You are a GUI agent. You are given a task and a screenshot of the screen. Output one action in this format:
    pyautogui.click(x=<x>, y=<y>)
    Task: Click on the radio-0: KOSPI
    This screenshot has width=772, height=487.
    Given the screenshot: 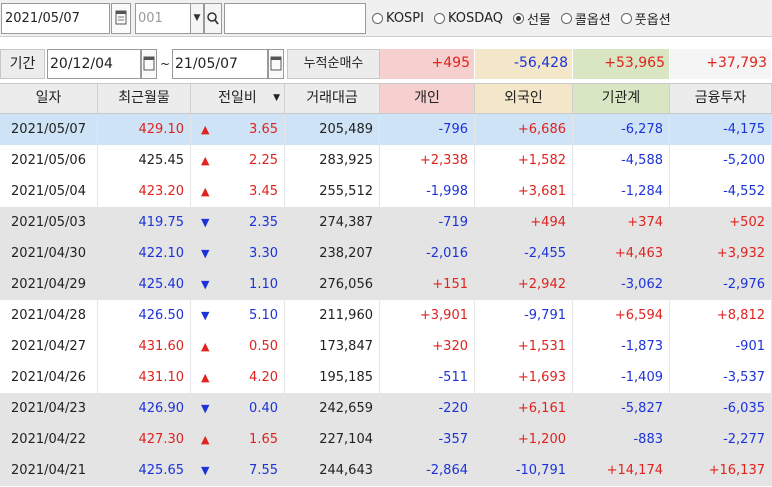 What is the action you would take?
    pyautogui.click(x=398, y=18)
    